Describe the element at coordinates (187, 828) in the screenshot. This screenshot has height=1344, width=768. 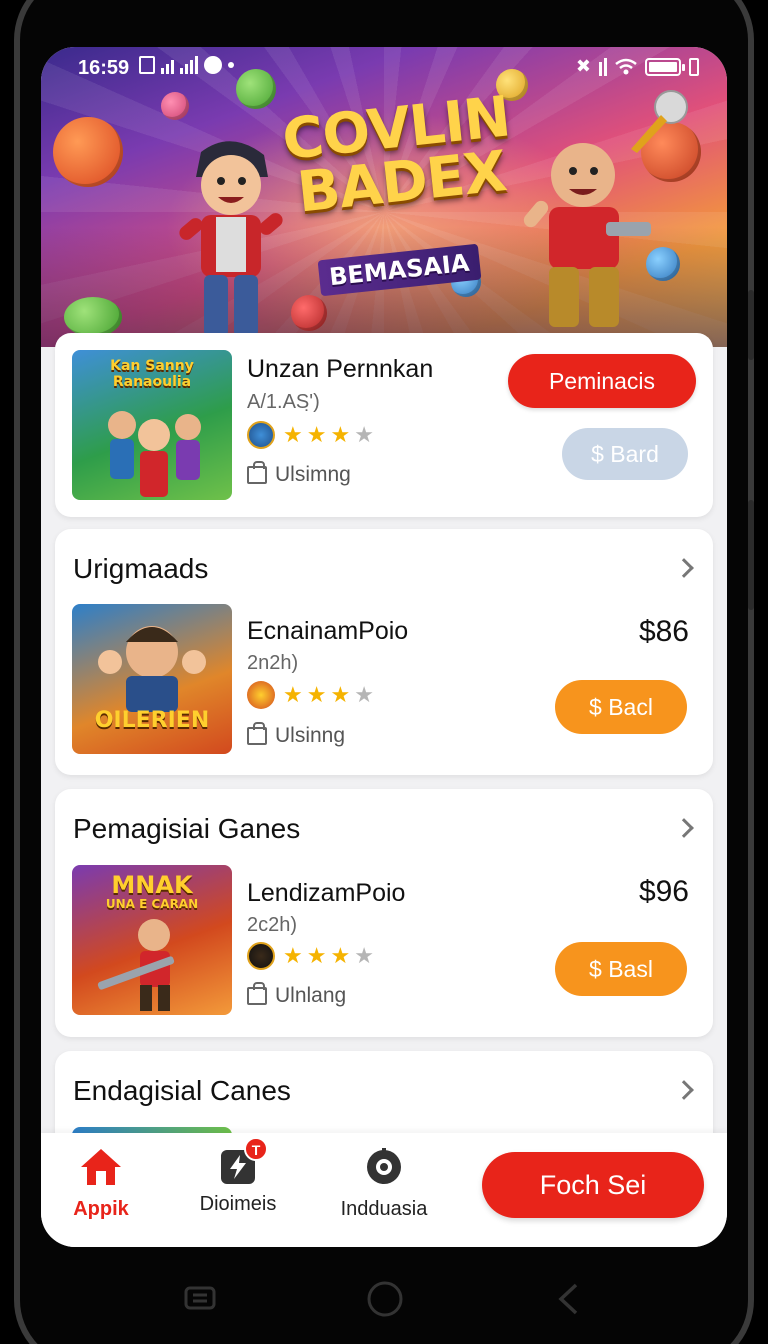
I see `section-title: Pemagisiai Ganes` at that location.